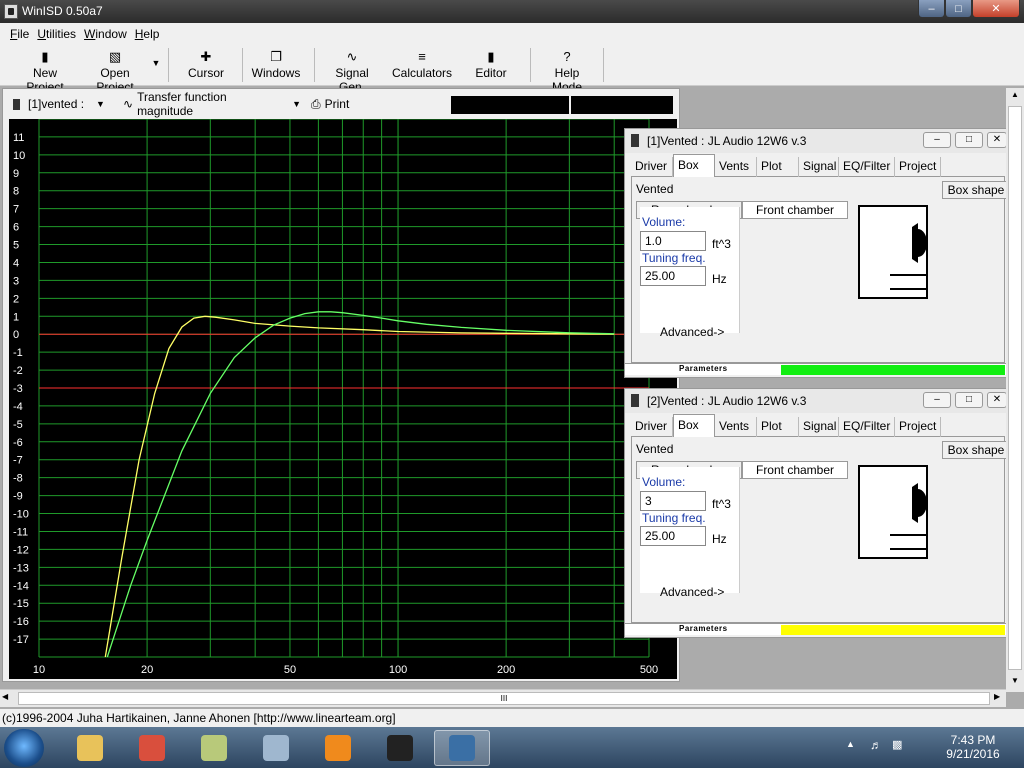 The width and height of the screenshot is (1024, 768). What do you see at coordinates (673, 501) in the screenshot?
I see `volume-field: 3` at bounding box center [673, 501].